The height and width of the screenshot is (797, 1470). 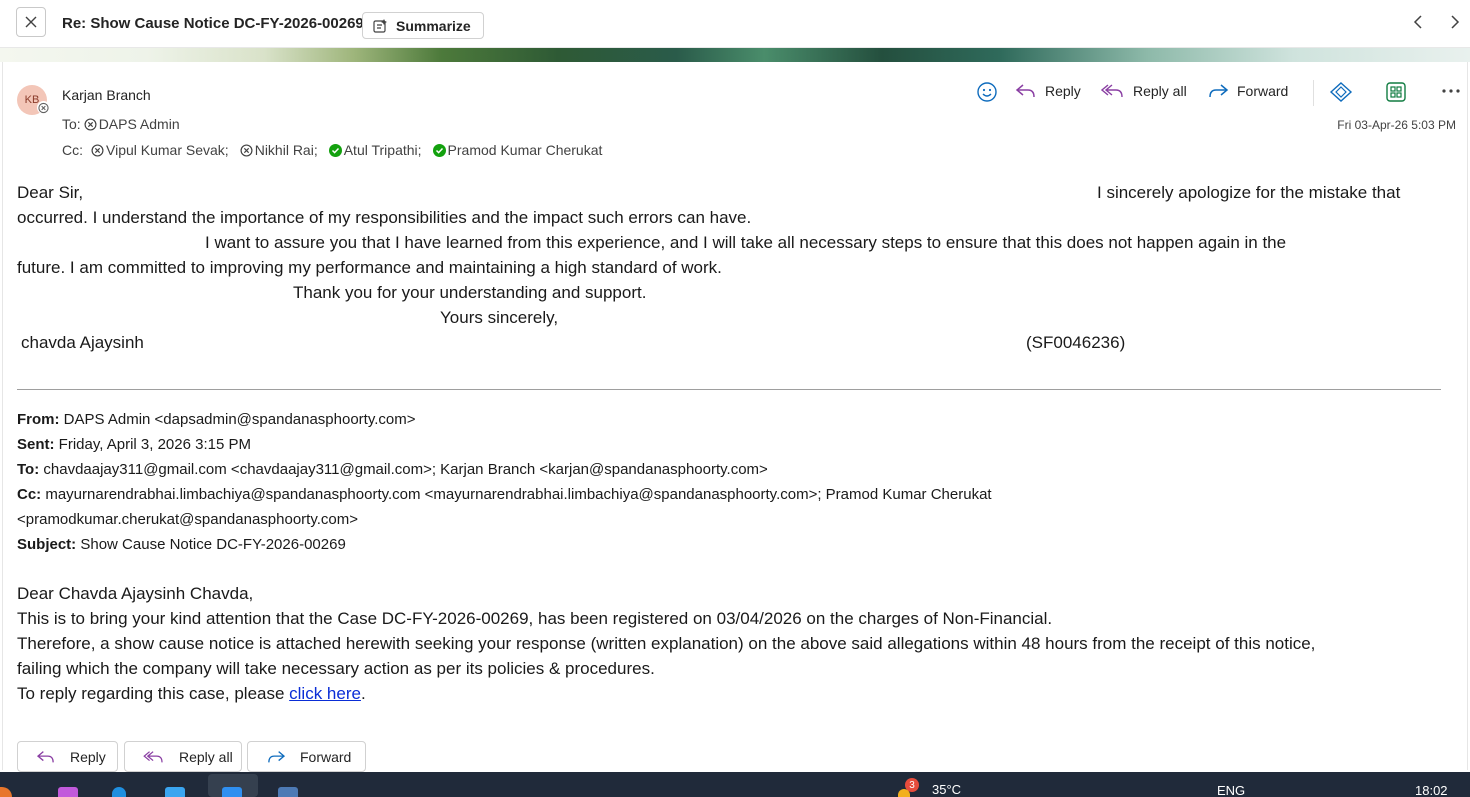 What do you see at coordinates (1431, 790) in the screenshot?
I see `clock-time: 18:02` at bounding box center [1431, 790].